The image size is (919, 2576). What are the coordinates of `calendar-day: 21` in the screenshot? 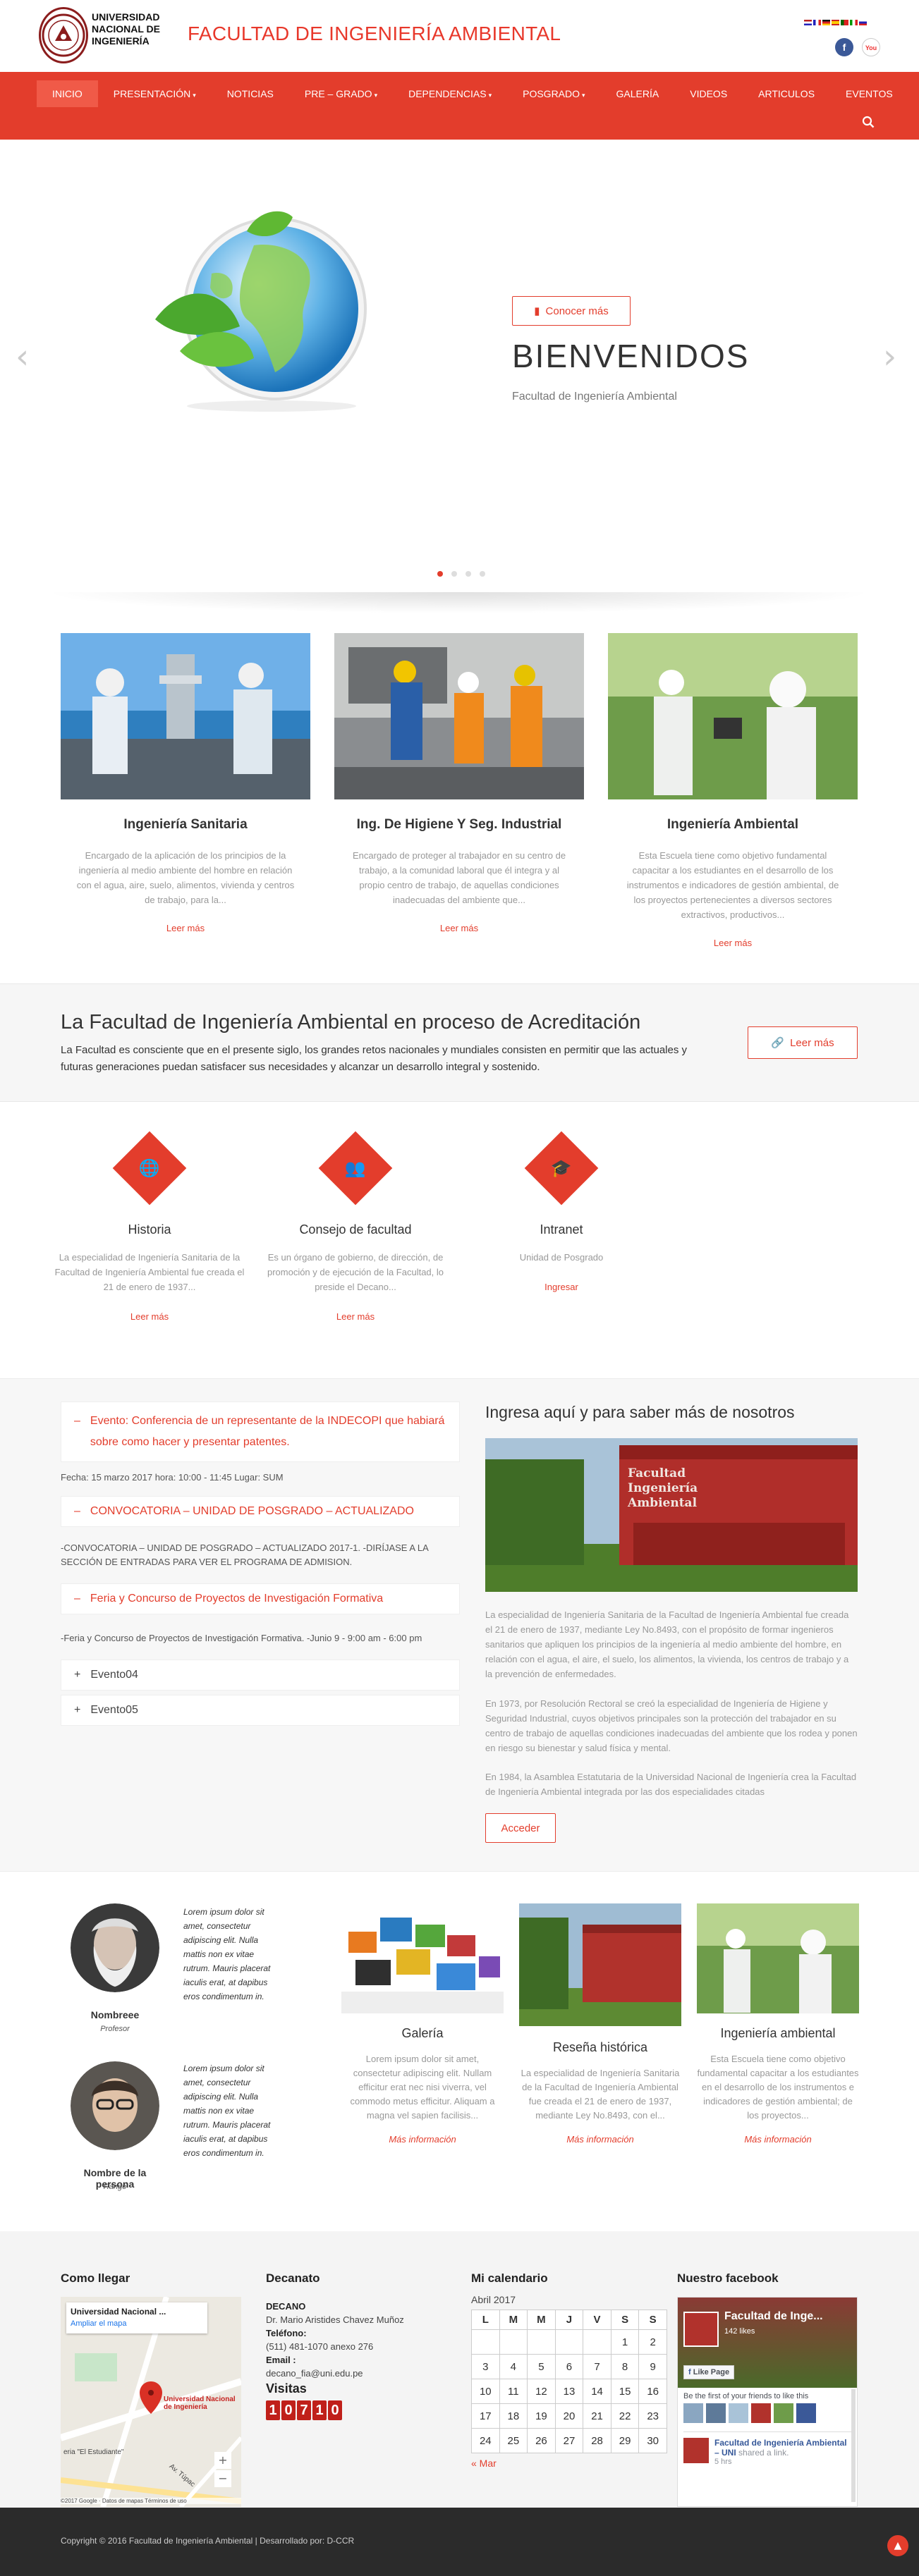 It's located at (597, 2416).